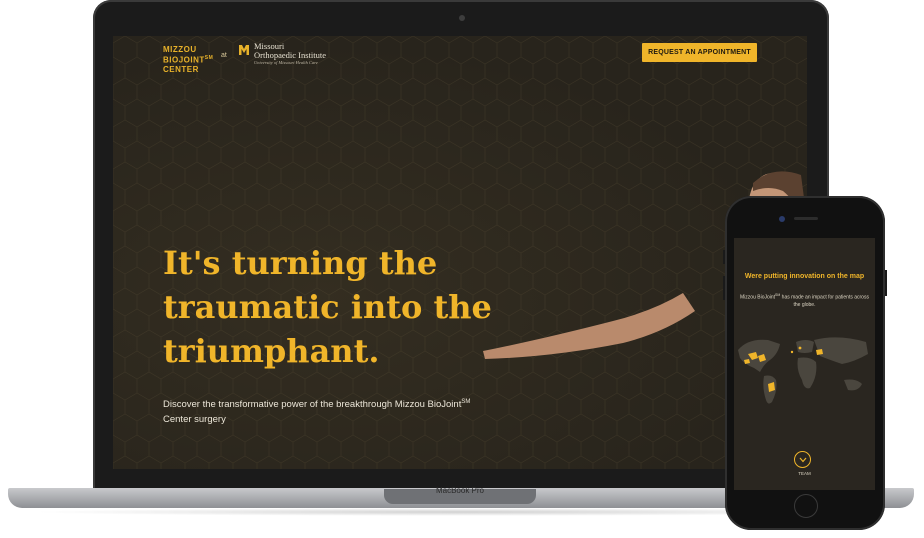  What do you see at coordinates (224, 55) in the screenshot?
I see `logo-at-text: at` at bounding box center [224, 55].